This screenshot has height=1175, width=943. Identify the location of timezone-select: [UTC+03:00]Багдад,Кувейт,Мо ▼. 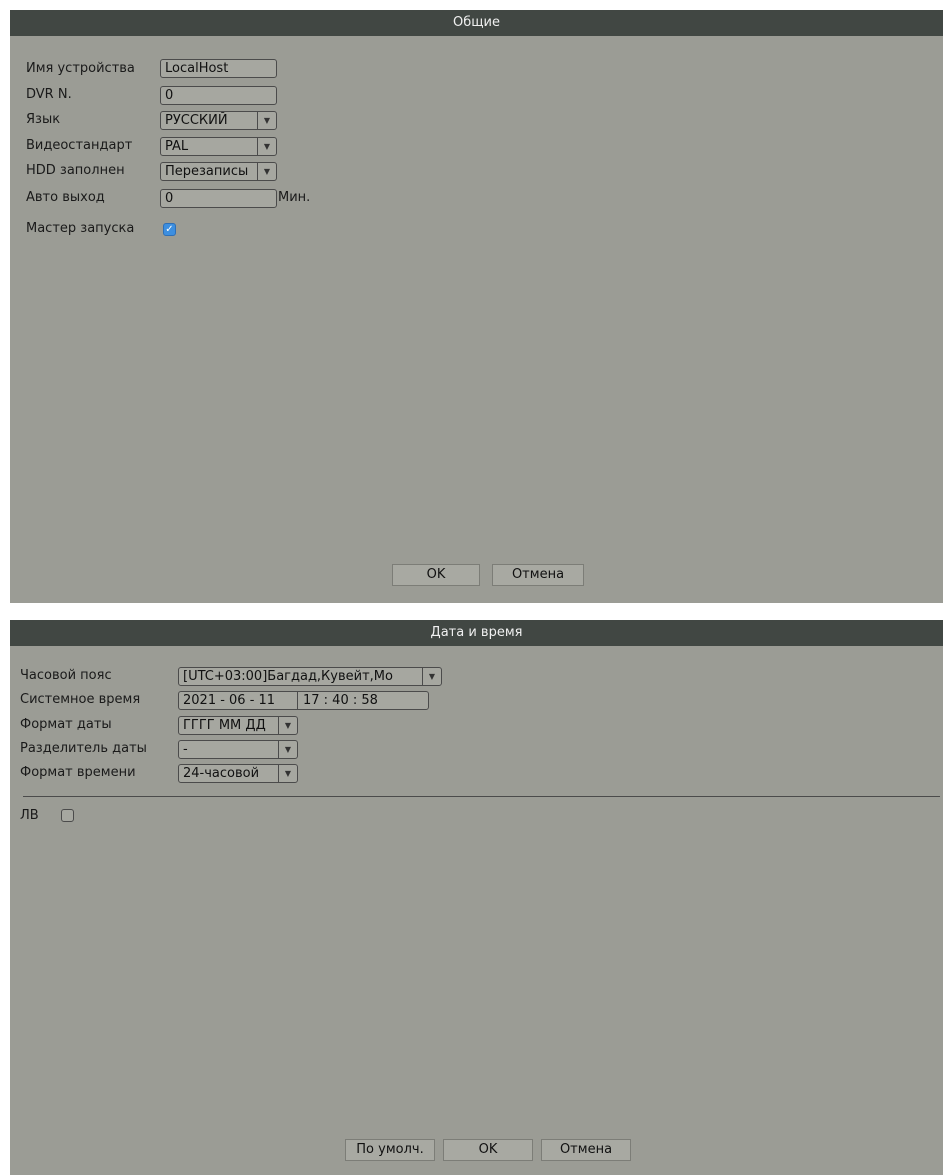
(310, 676).